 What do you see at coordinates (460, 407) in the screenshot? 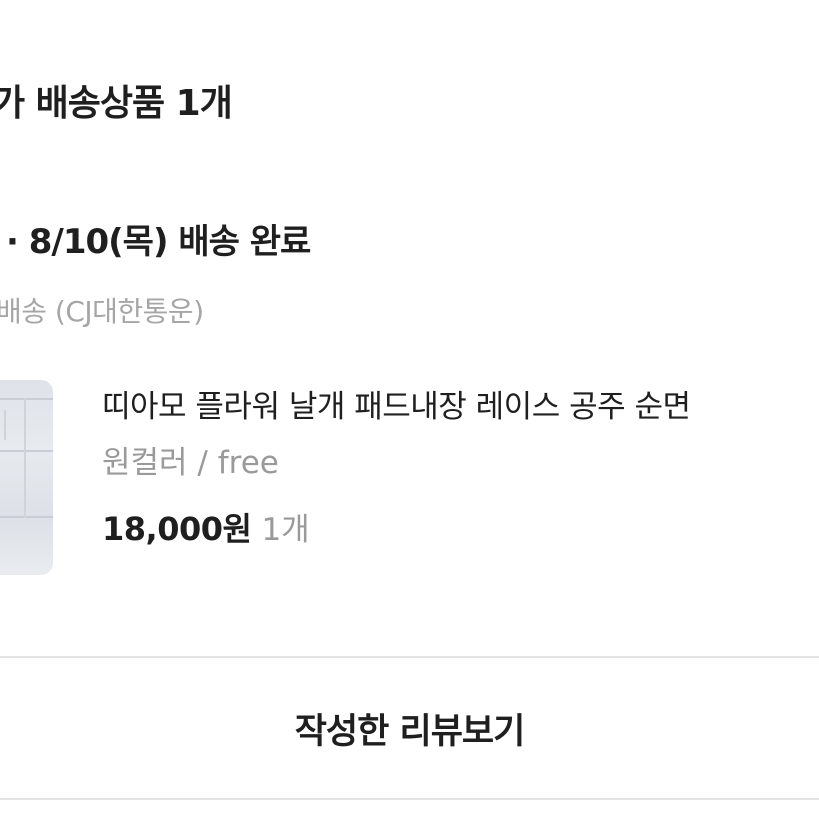
I see `product-name: 띠아모 플라워 날개 패드내장 레이스 공주 순면` at bounding box center [460, 407].